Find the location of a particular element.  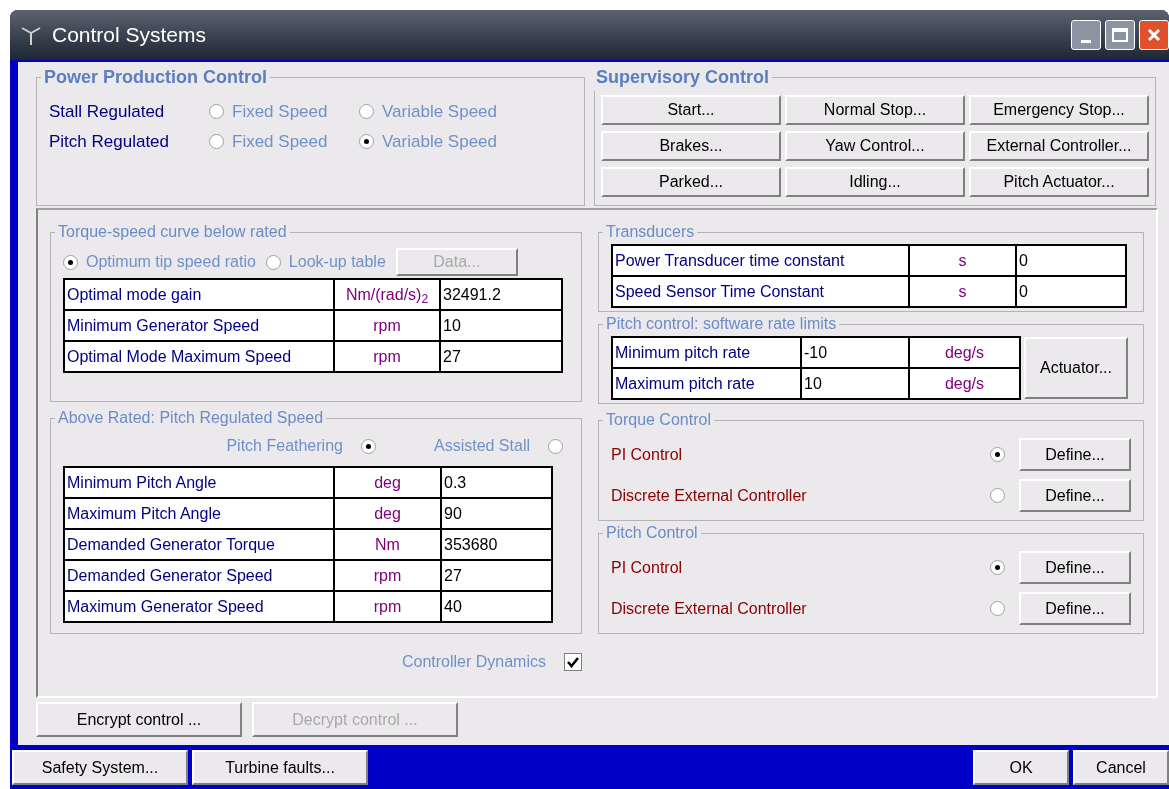

table-cell: Optimal Mode Maximum Speed is located at coordinates (199, 356).